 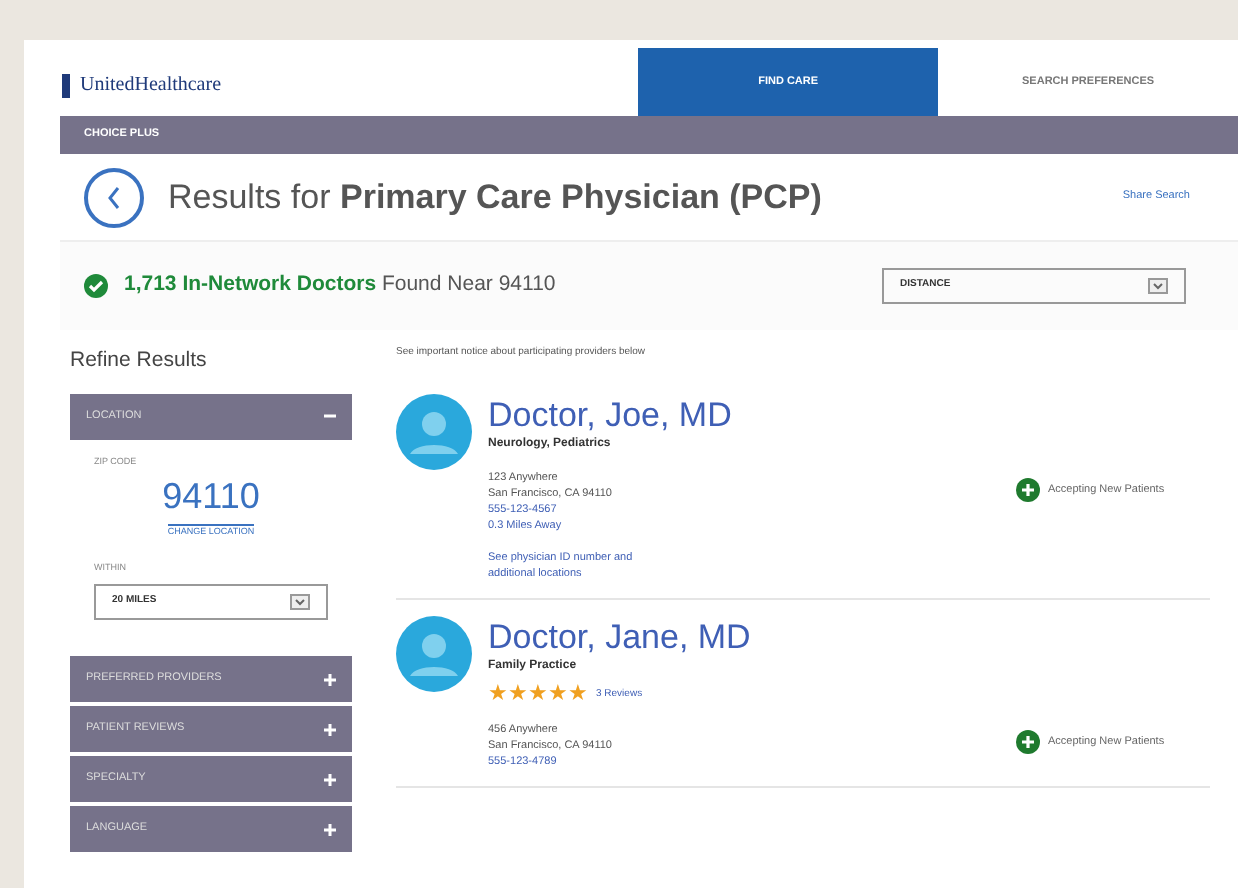 What do you see at coordinates (849, 414) in the screenshot?
I see `doctor-name-link: Doctor, Joe, MD` at bounding box center [849, 414].